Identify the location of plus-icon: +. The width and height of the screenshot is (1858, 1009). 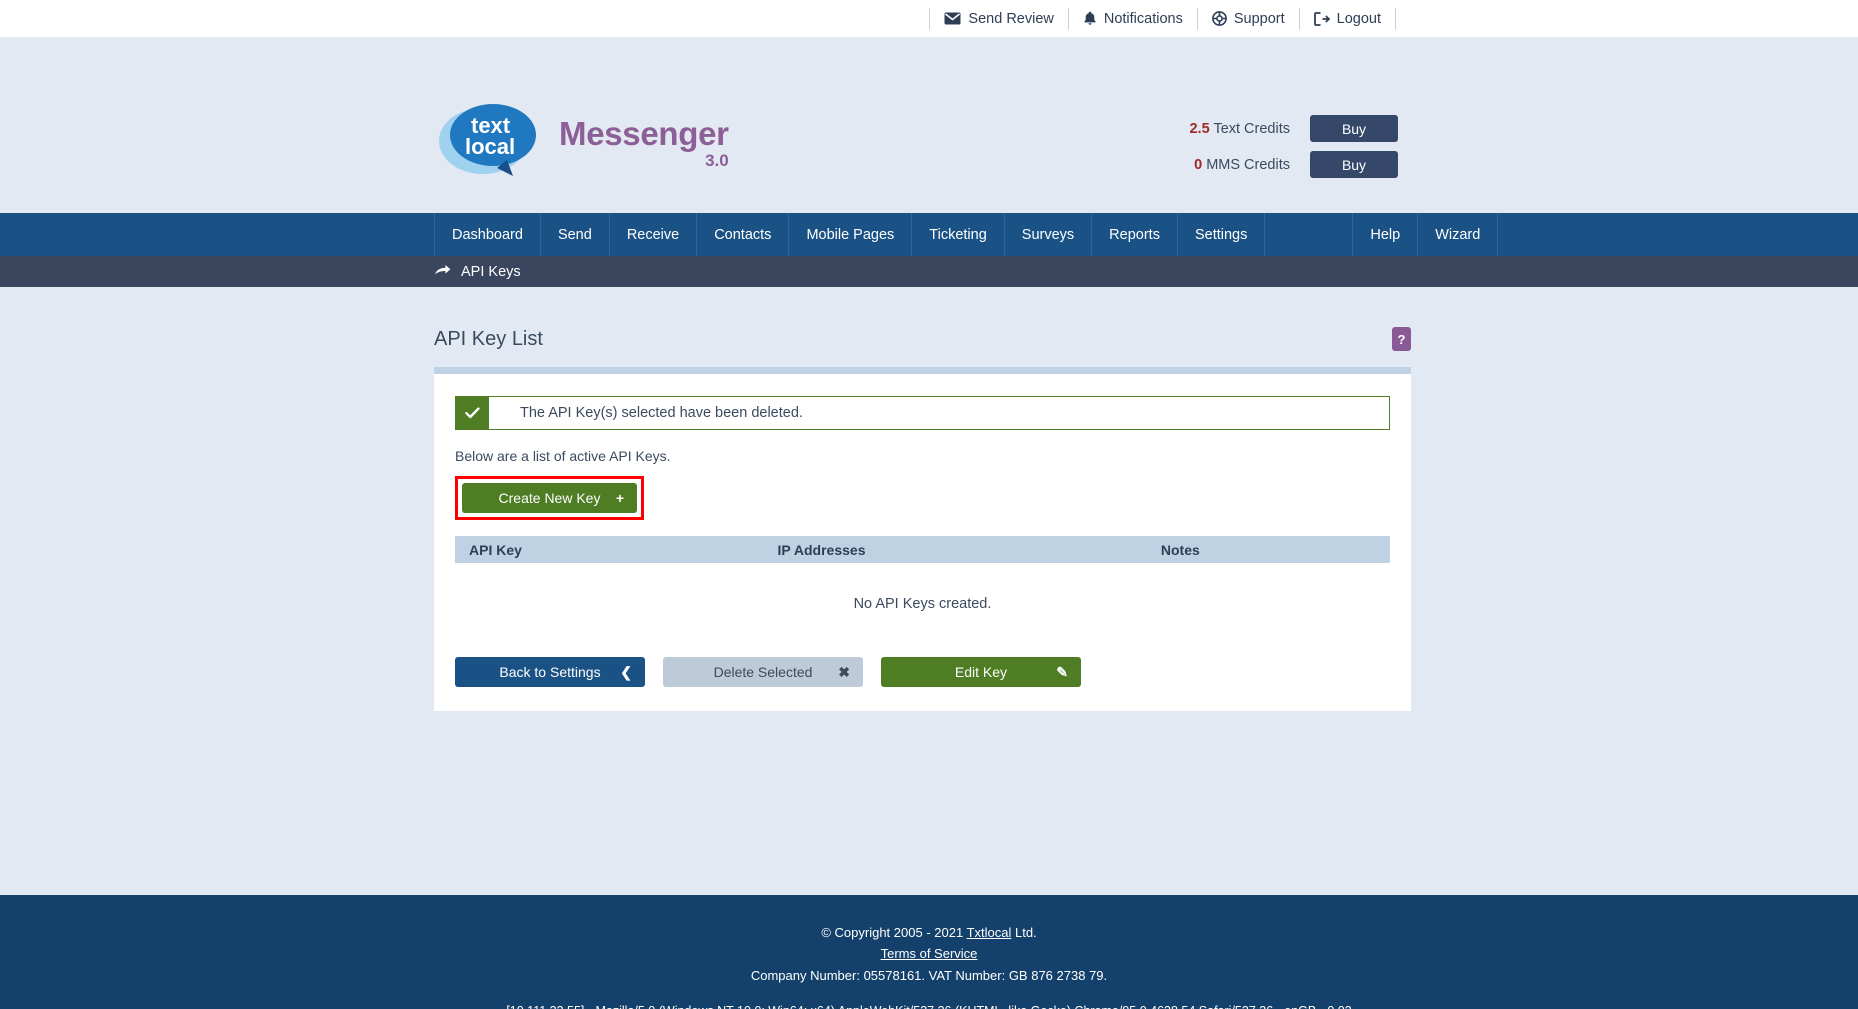
(619, 498).